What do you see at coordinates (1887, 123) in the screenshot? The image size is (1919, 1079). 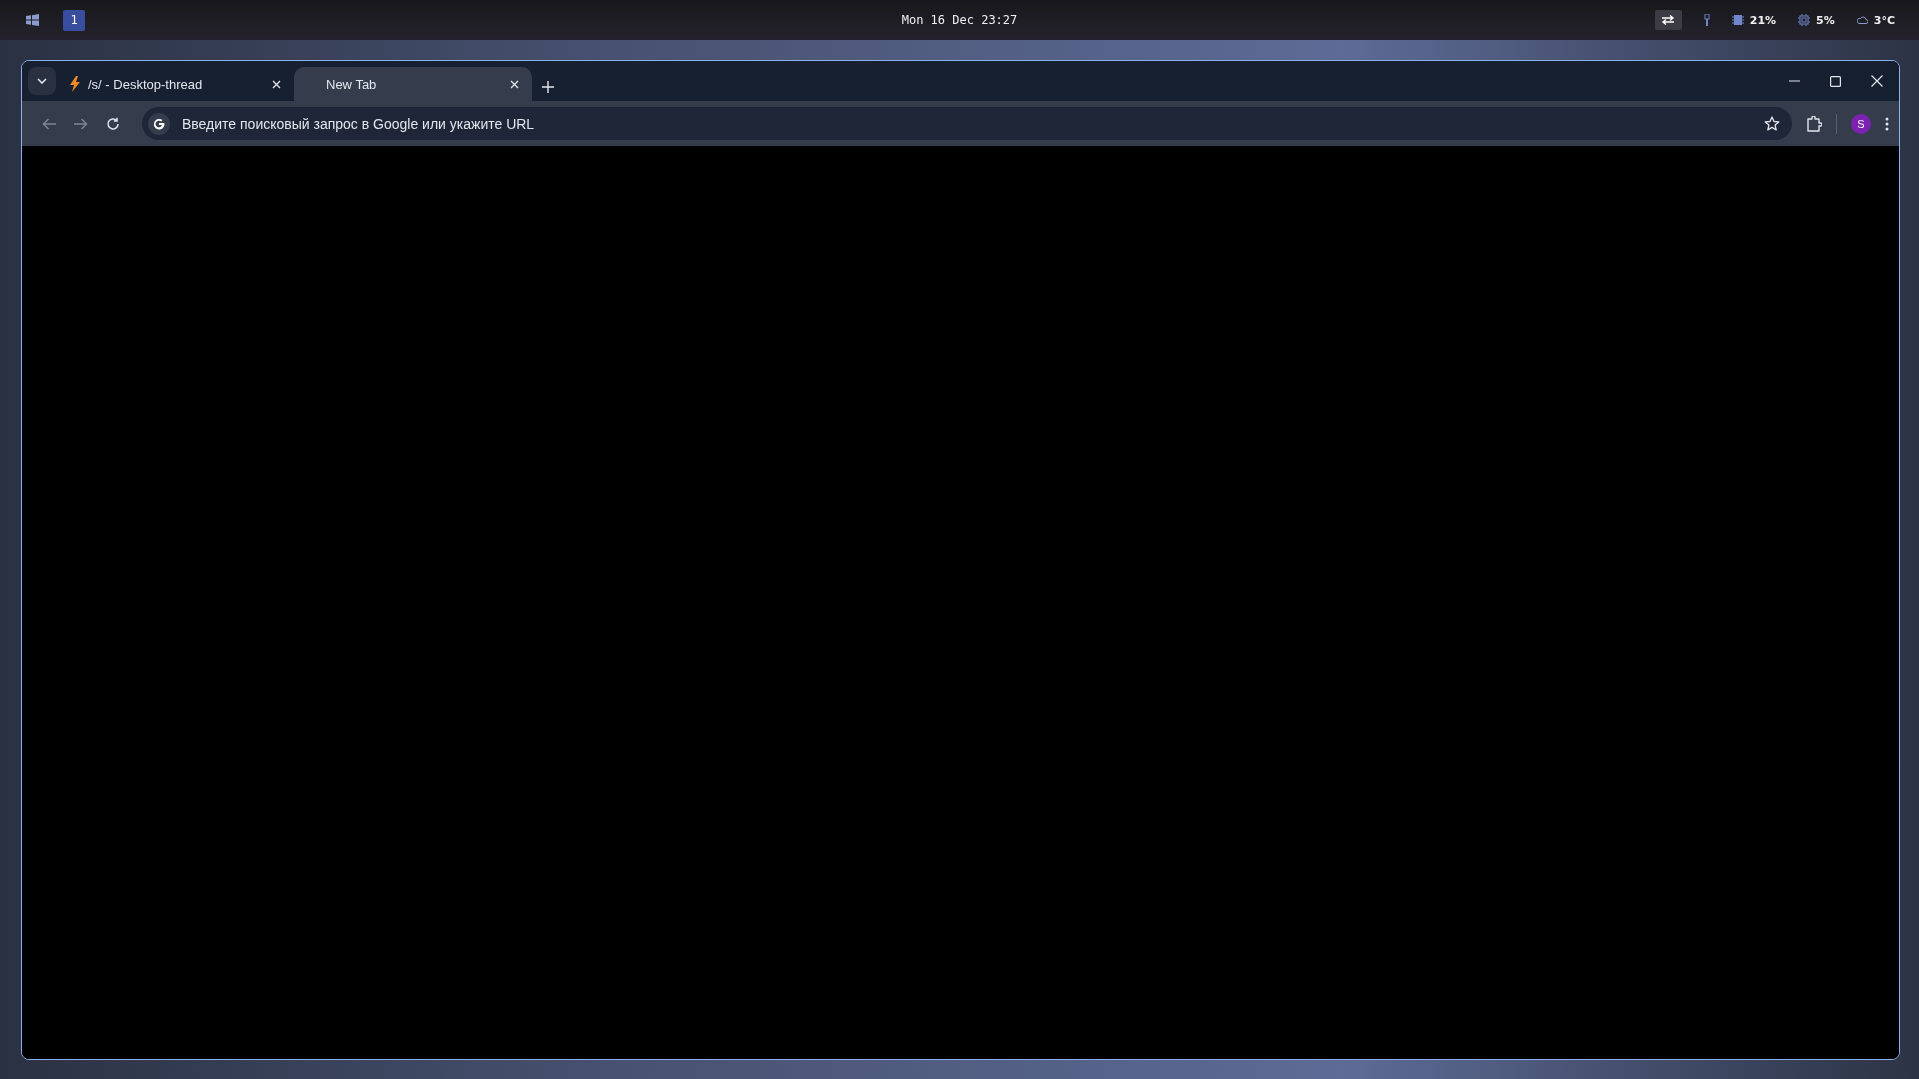 I see `more-menu-icon` at bounding box center [1887, 123].